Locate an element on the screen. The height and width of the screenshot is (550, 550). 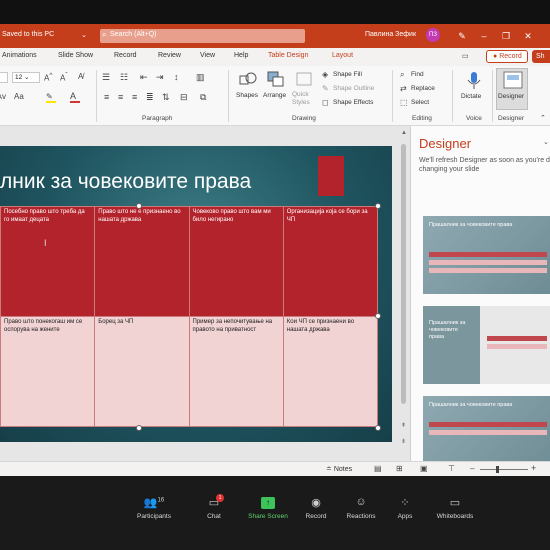
replace-icon: ⇄ is located at coordinates (403, 88).